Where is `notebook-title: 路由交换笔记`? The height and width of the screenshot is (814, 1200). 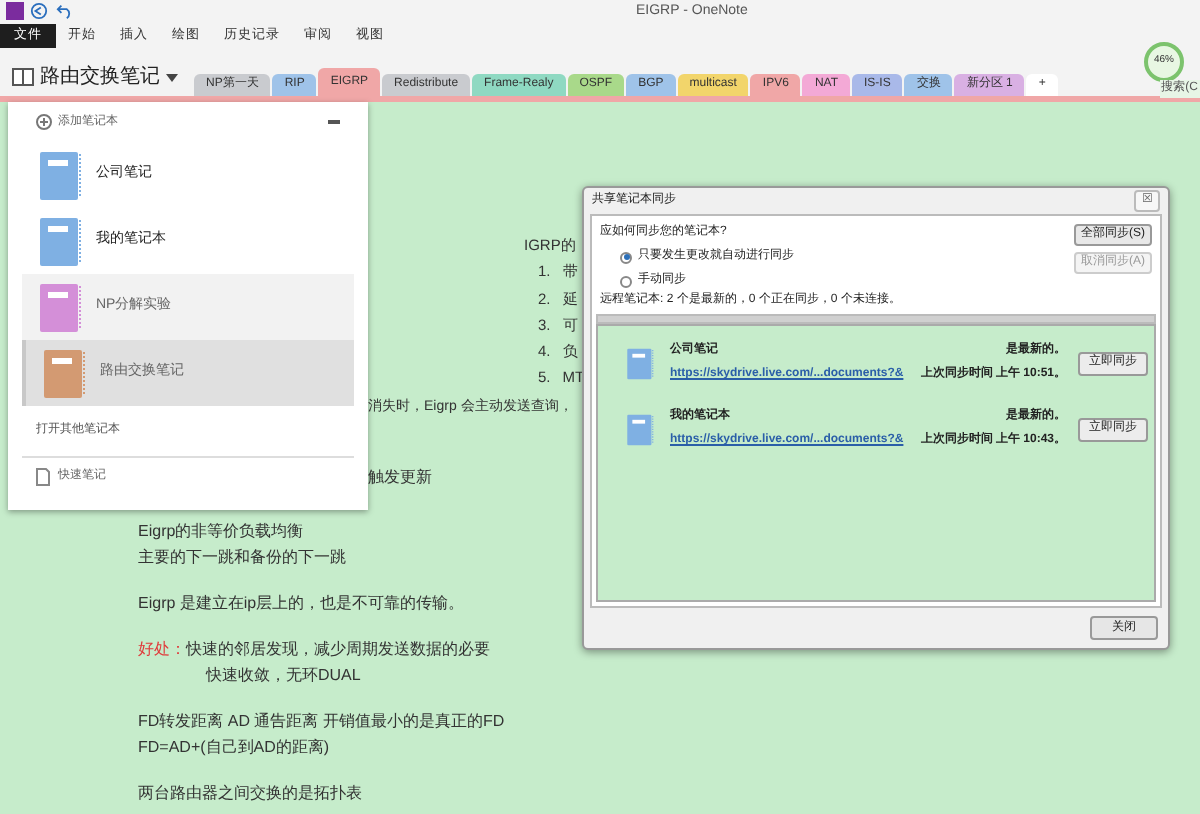 notebook-title: 路由交换笔记 is located at coordinates (100, 77).